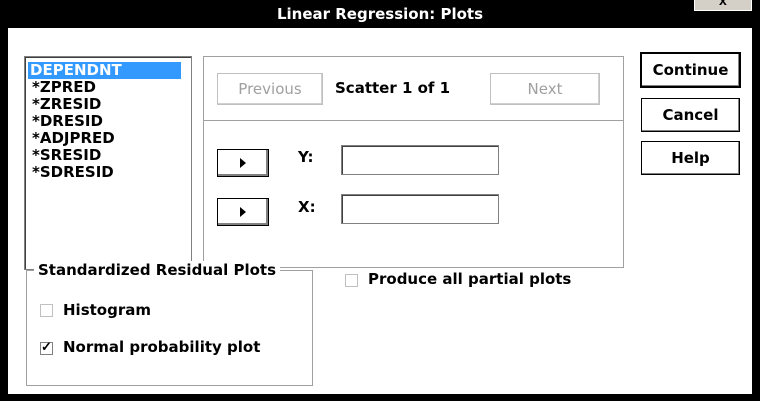  I want to click on close-button: x, so click(723, 5).